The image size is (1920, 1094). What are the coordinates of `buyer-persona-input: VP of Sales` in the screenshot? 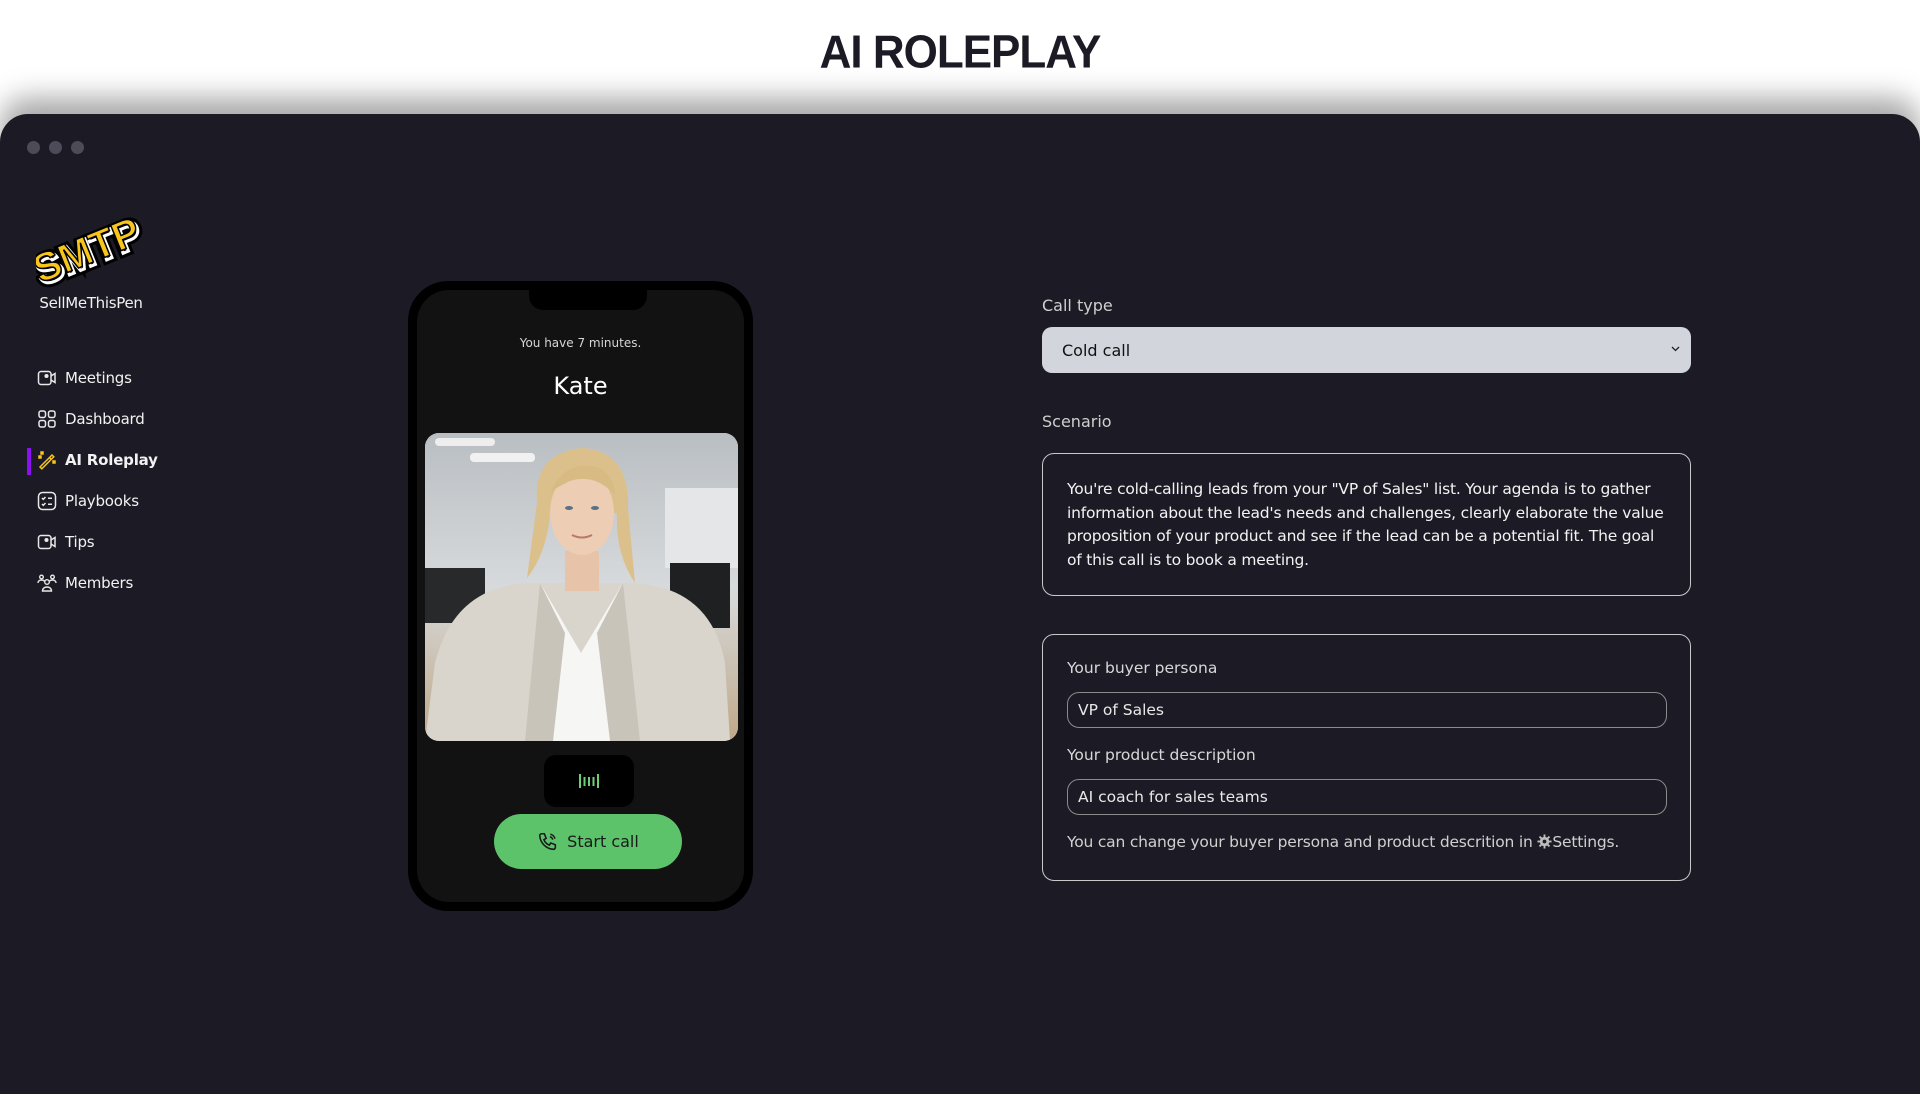 It's located at (1367, 710).